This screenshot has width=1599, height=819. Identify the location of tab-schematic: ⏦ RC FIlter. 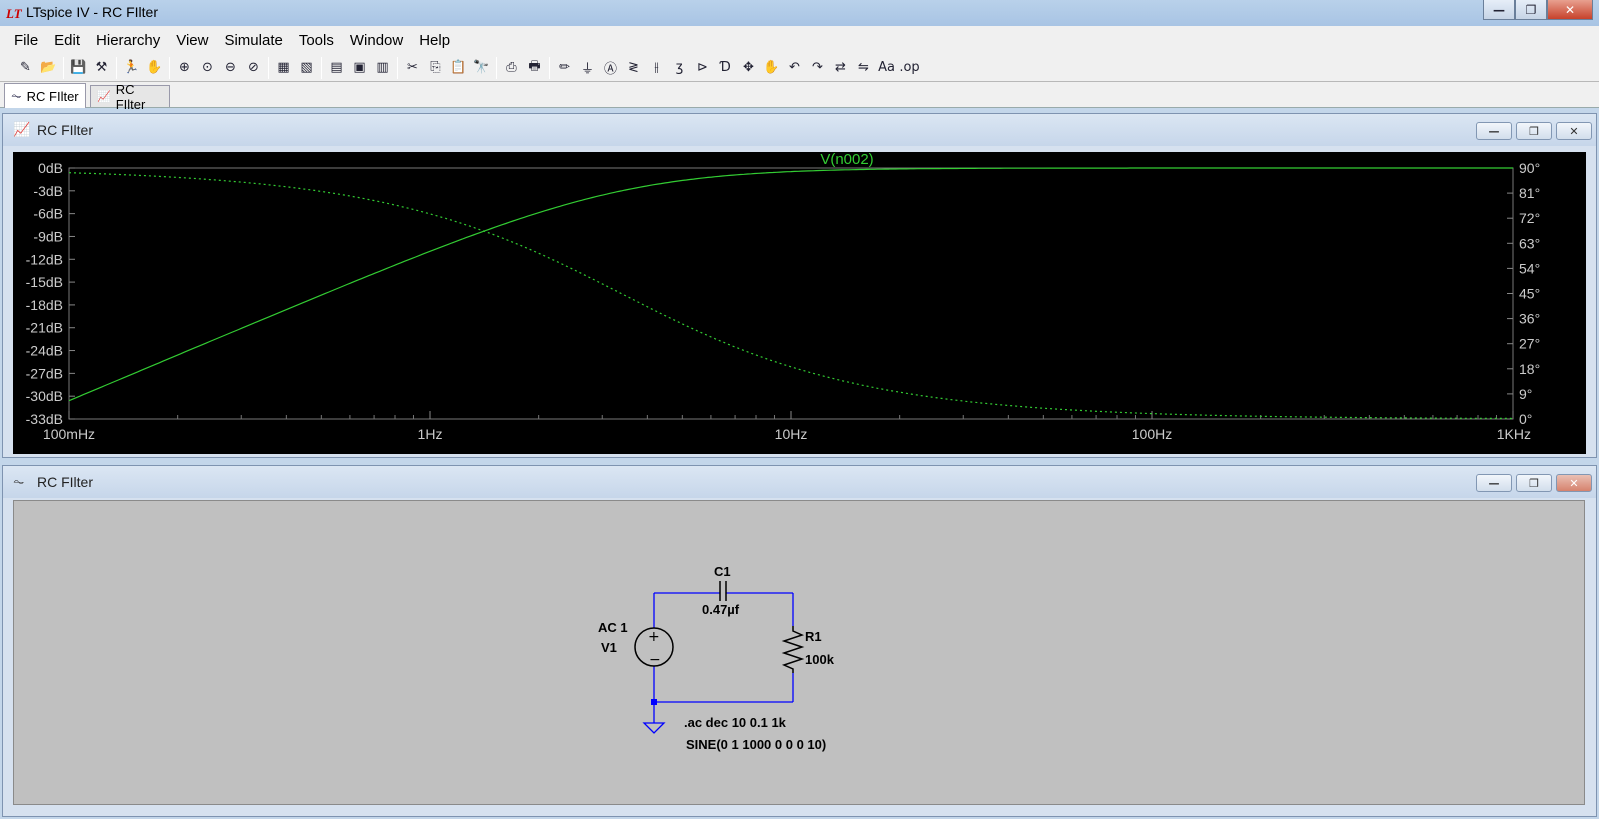
(45, 95).